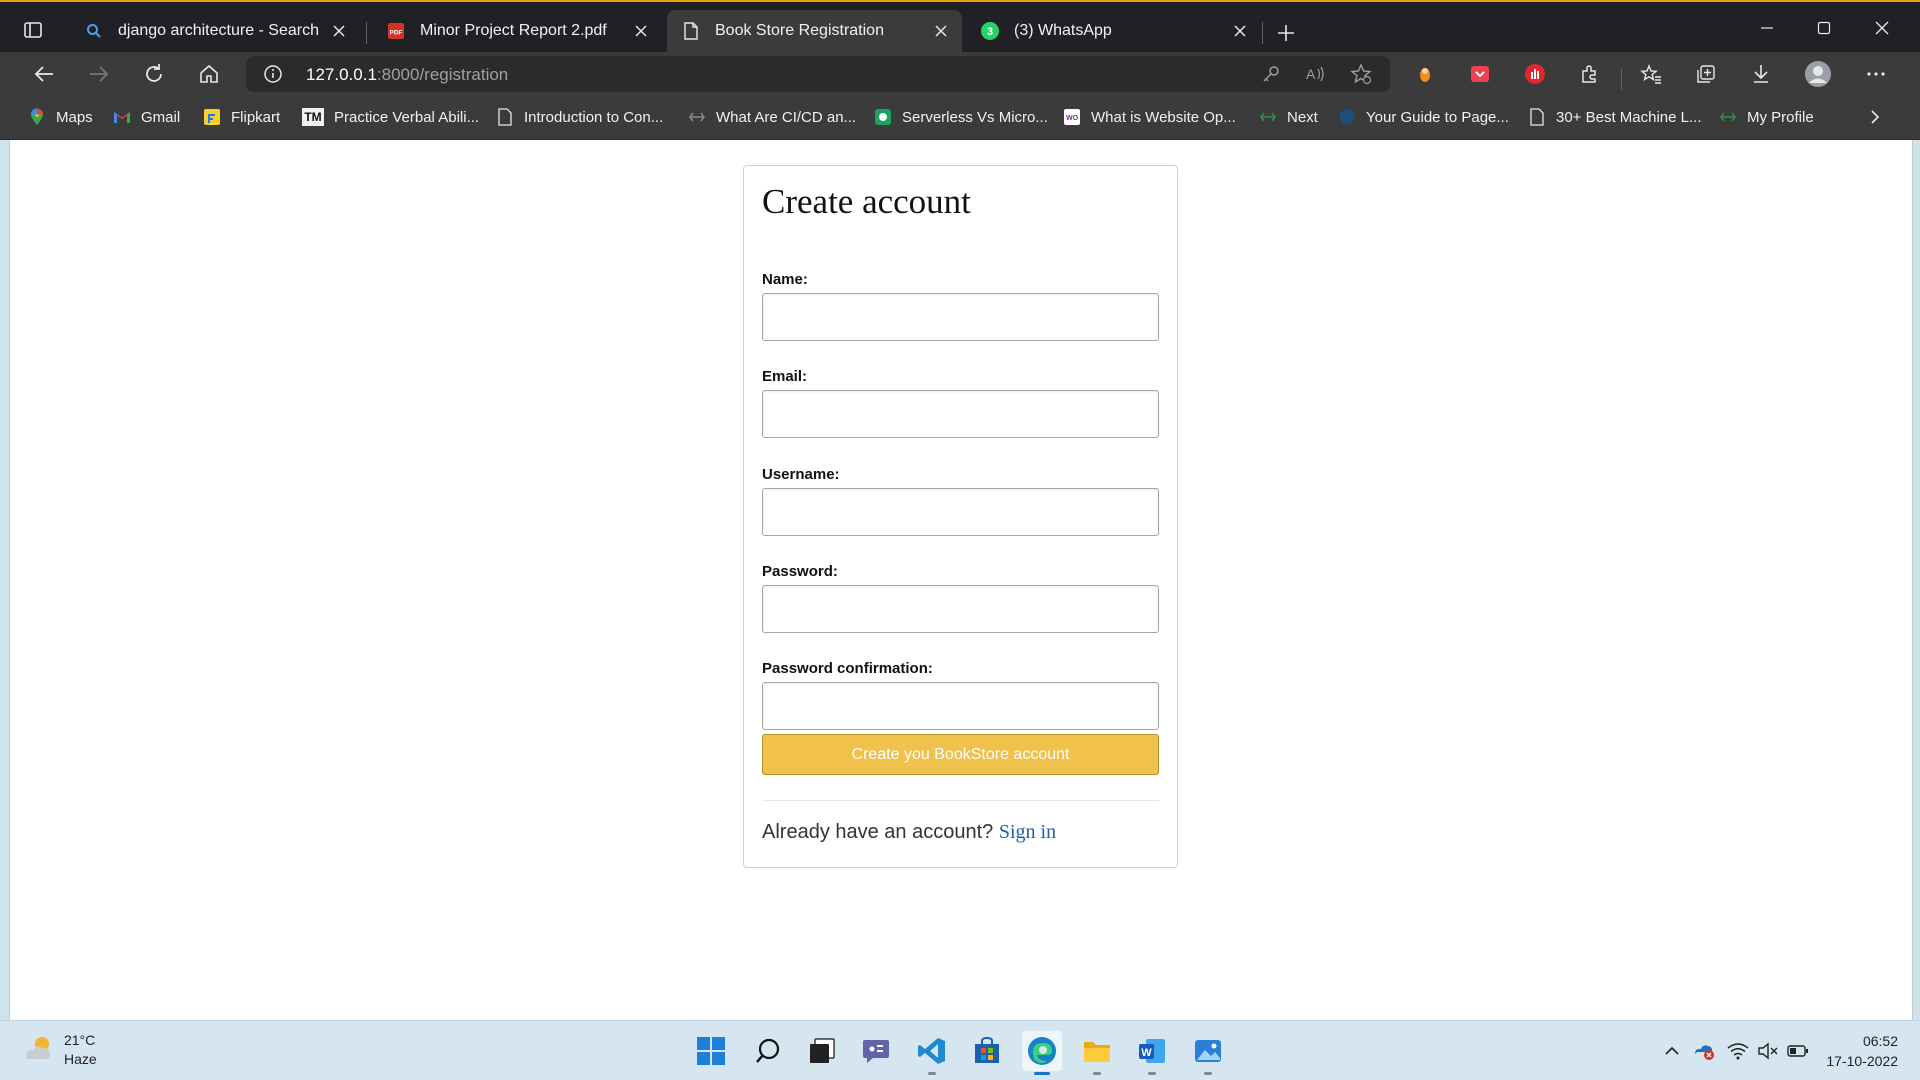 The image size is (1920, 1080). I want to click on home-icon, so click(209, 74).